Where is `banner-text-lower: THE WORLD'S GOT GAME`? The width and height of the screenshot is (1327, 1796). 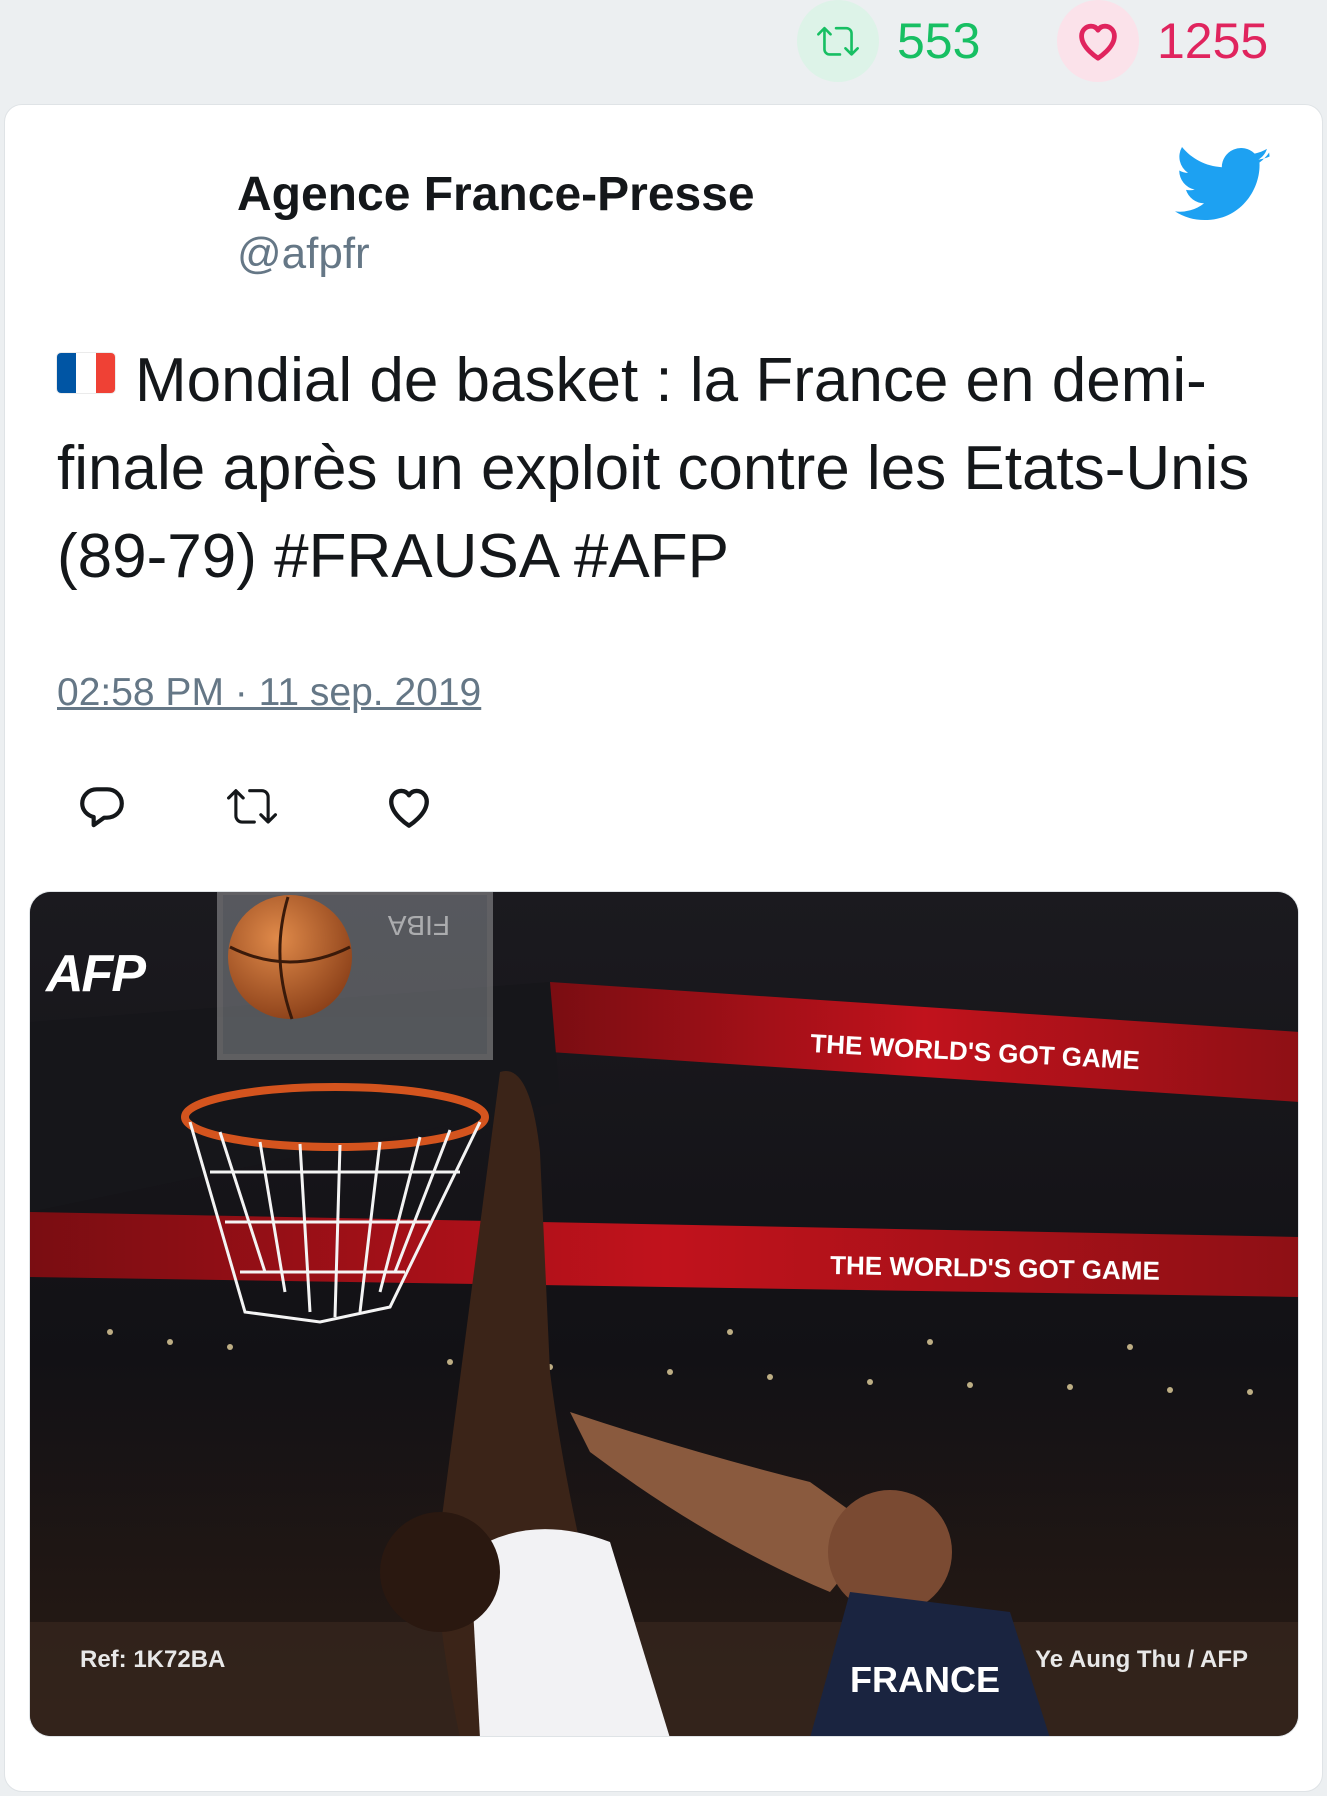 banner-text-lower: THE WORLD'S GOT GAME is located at coordinates (995, 1268).